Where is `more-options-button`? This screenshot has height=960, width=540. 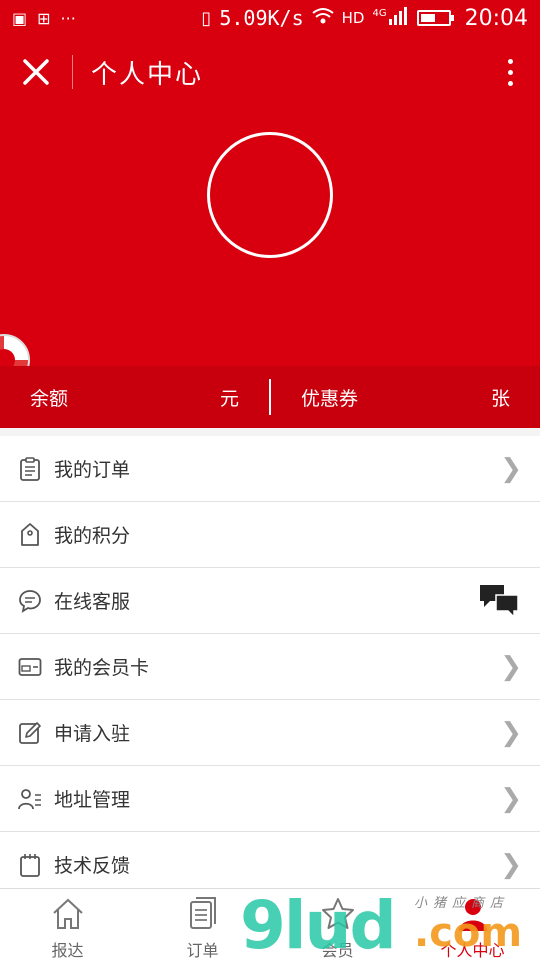 more-options-button is located at coordinates (510, 72).